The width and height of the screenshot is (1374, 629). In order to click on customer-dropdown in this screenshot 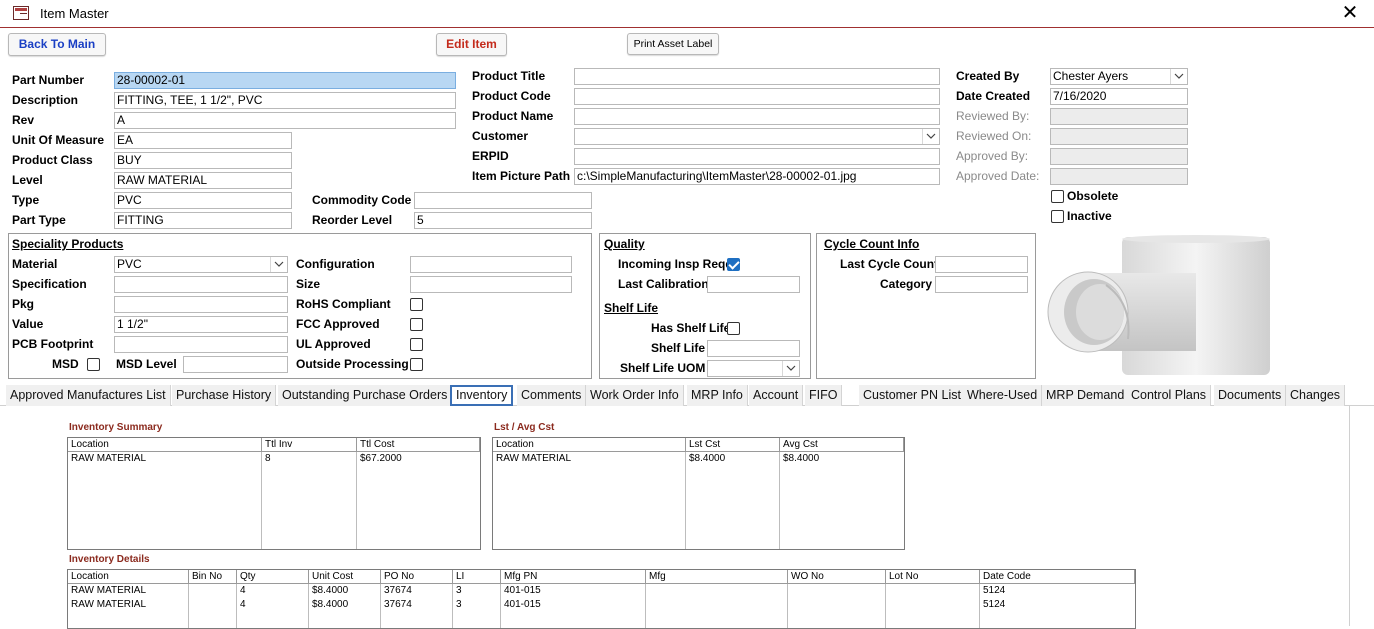, I will do `click(757, 136)`.